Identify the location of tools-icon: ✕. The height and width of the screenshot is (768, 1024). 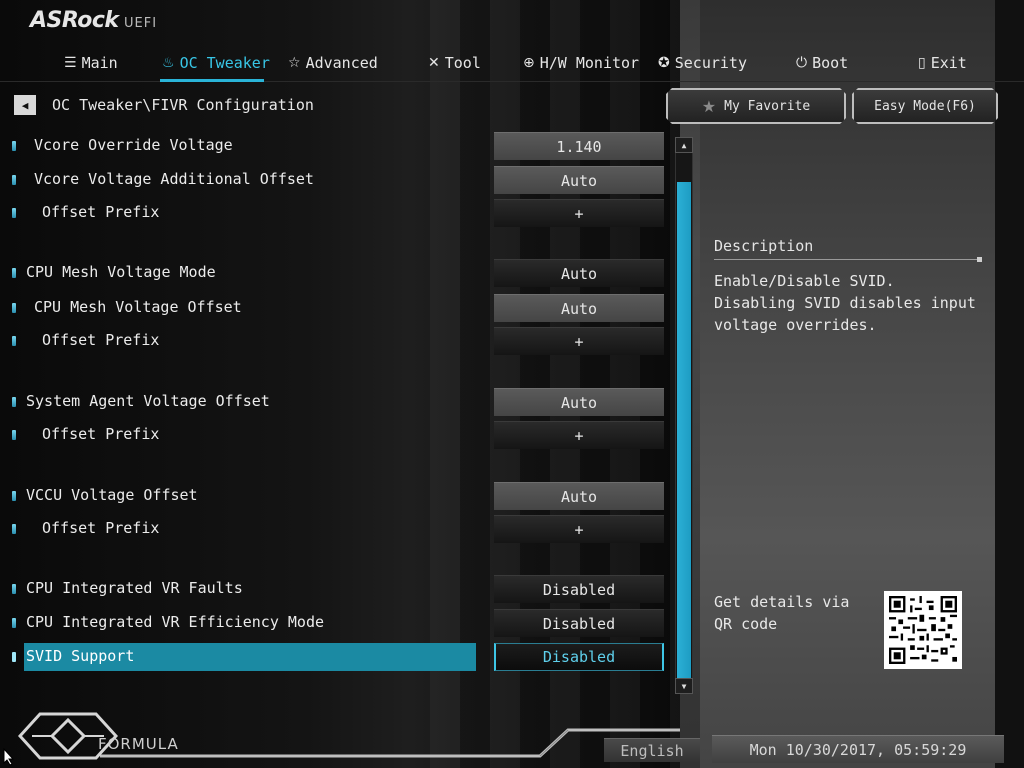
(434, 63).